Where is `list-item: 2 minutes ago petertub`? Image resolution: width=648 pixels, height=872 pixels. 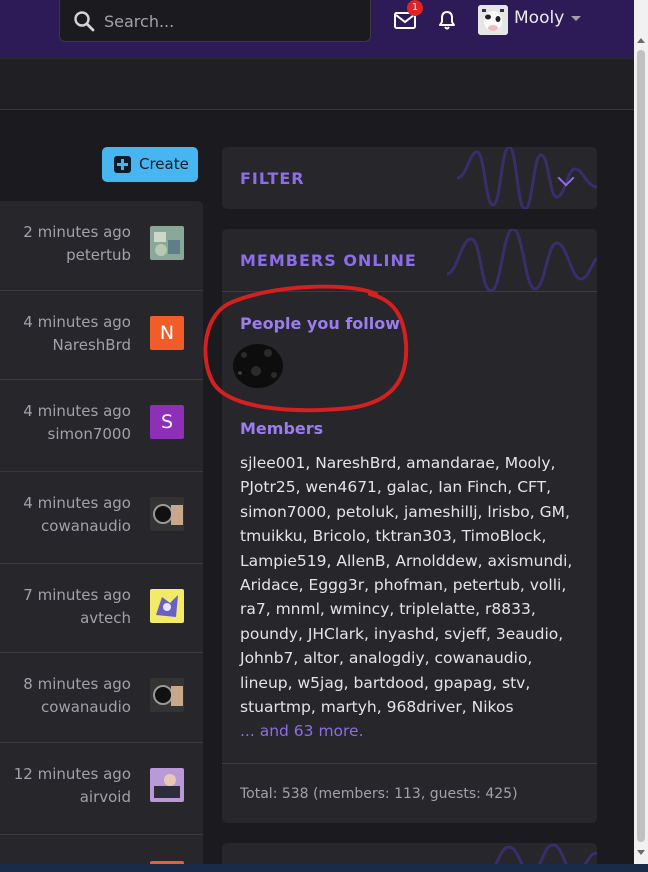 list-item: 2 minutes ago petertub is located at coordinates (101, 246).